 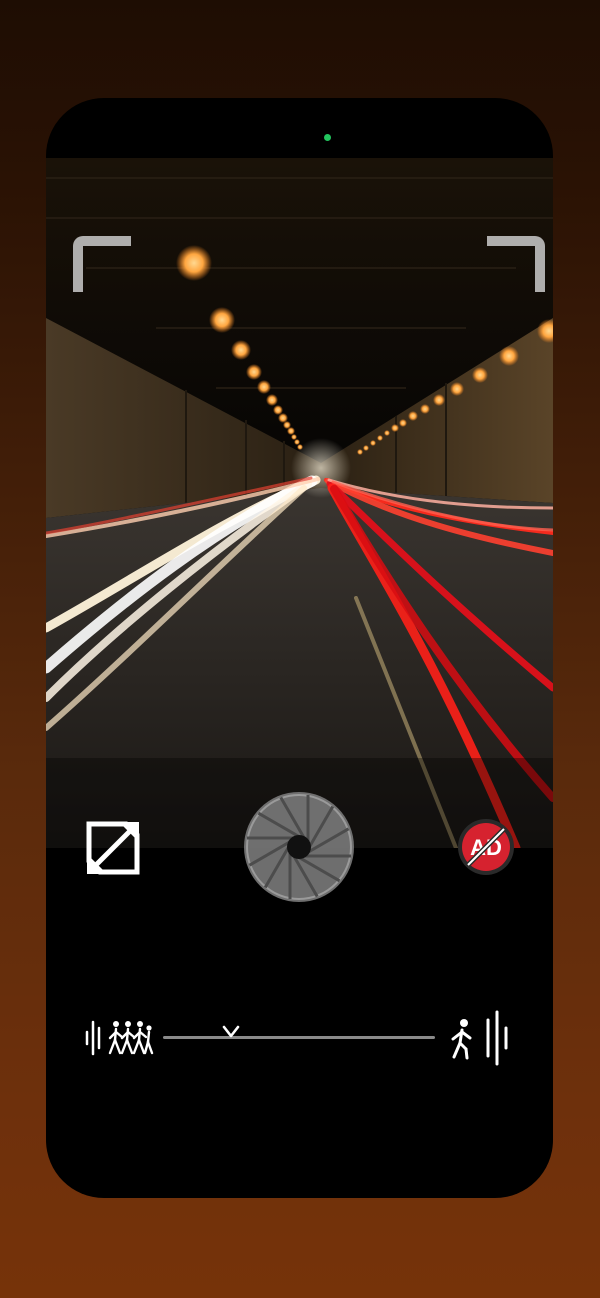 What do you see at coordinates (299, 1032) in the screenshot?
I see `sensitivity-slider-track` at bounding box center [299, 1032].